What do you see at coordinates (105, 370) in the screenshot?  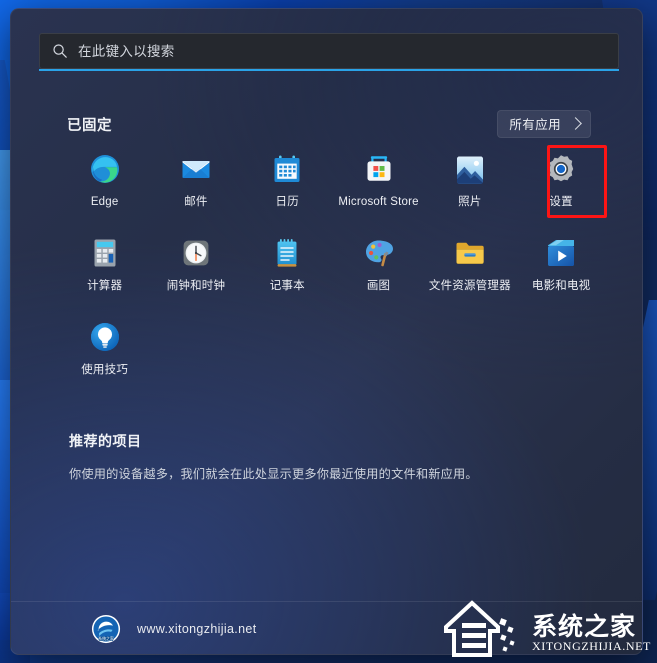 I see `app-label: 使用技巧` at bounding box center [105, 370].